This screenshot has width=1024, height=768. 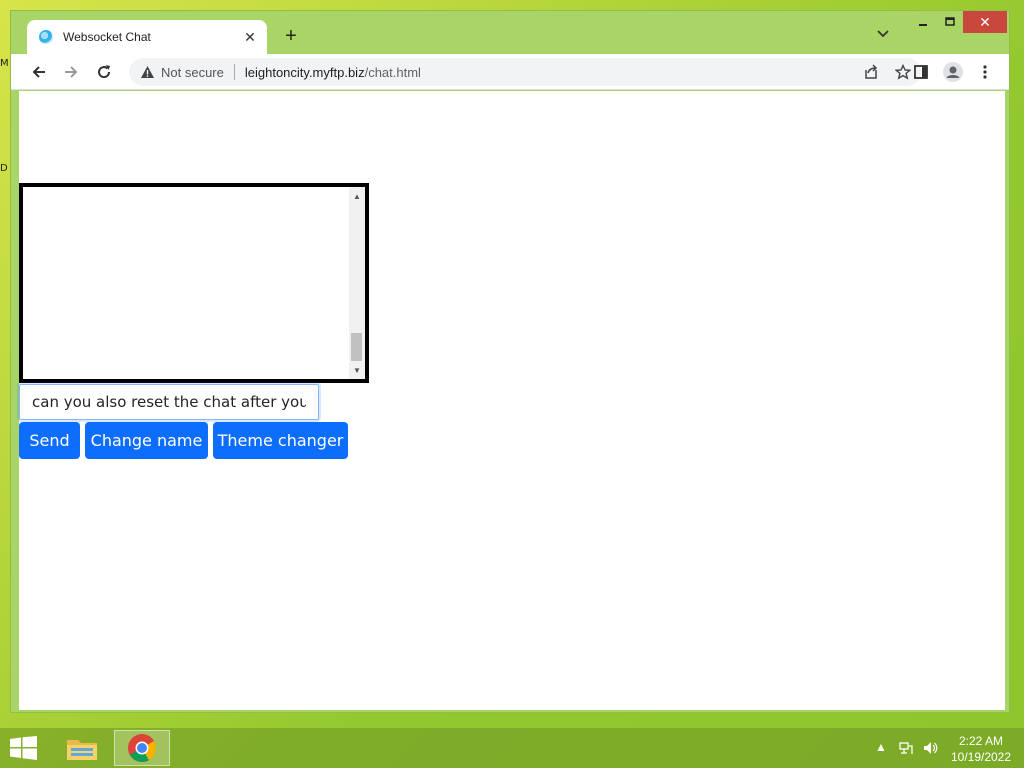 What do you see at coordinates (39, 72) in the screenshot?
I see `back-arrow-icon` at bounding box center [39, 72].